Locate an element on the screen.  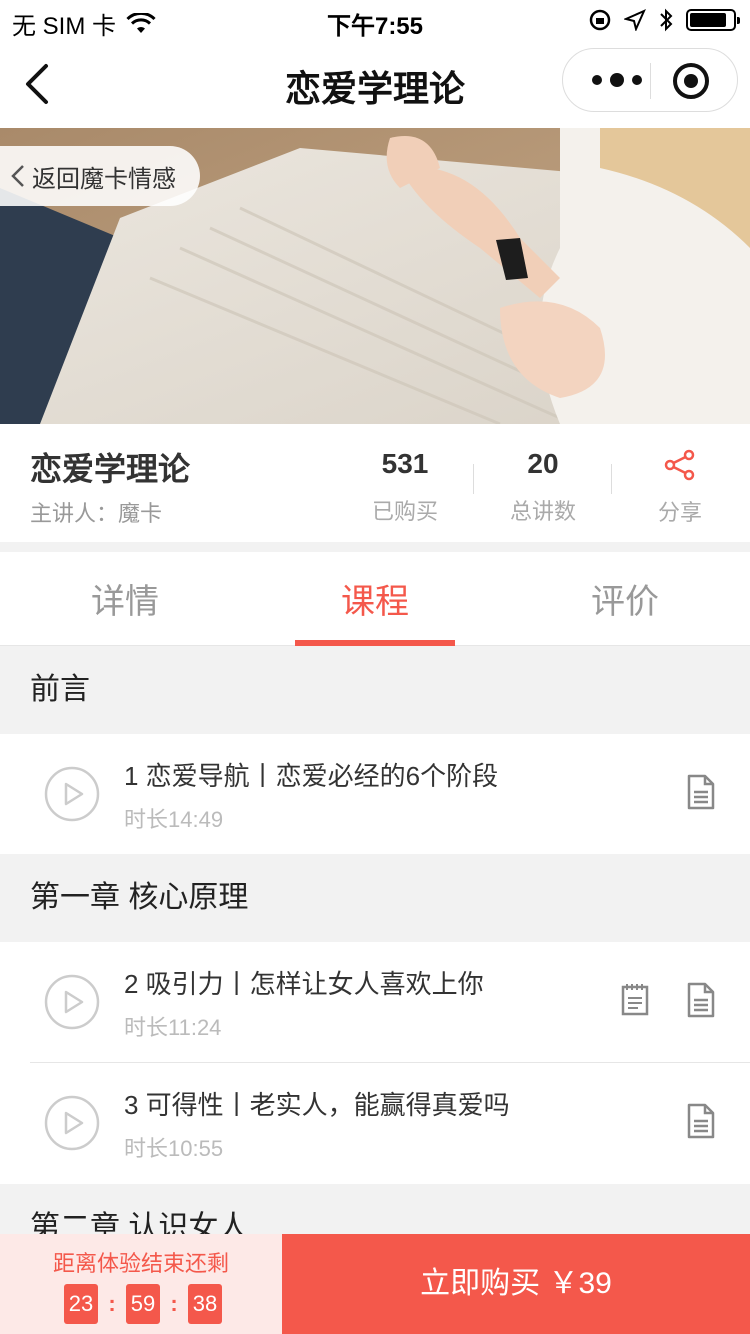
purchased-stat: 531 已购买 is located at coordinates (405, 487).